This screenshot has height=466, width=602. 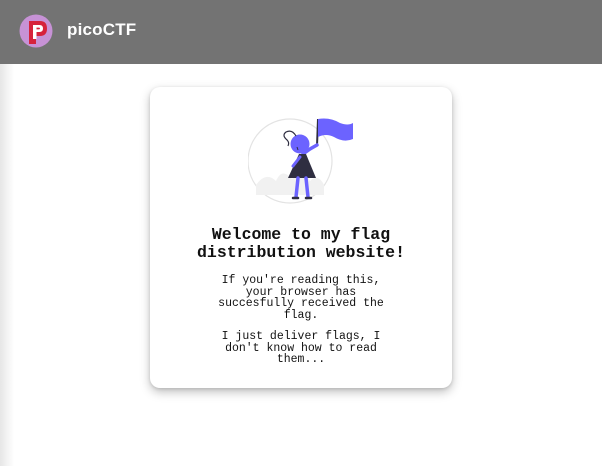 I want to click on welcome-title: Welcome to my flag distribution website!, so click(x=301, y=243).